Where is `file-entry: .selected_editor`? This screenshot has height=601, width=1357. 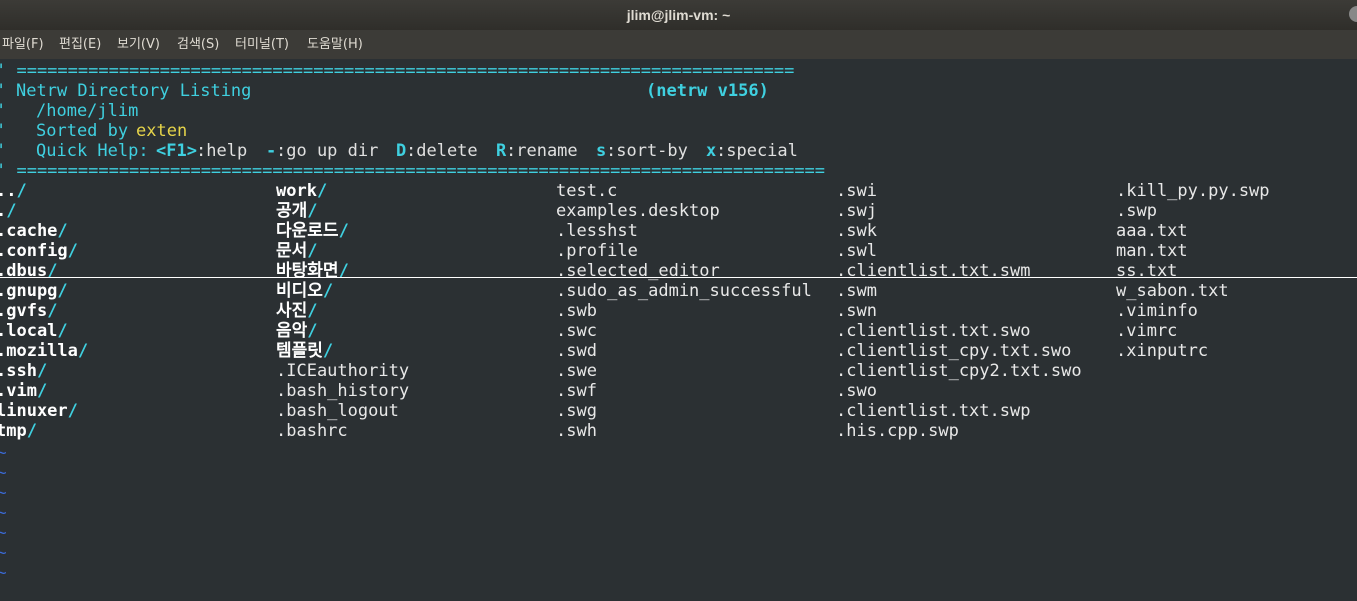
file-entry: .selected_editor is located at coordinates (638, 271).